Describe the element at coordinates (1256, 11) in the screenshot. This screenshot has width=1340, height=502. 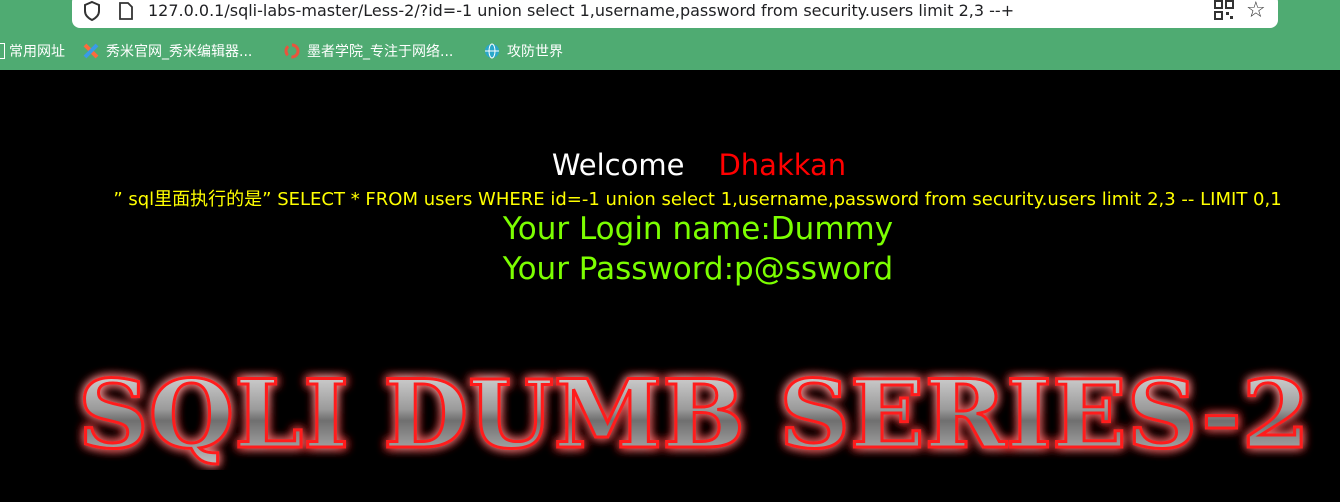
I see `bookmark-star-icon: ☆` at that location.